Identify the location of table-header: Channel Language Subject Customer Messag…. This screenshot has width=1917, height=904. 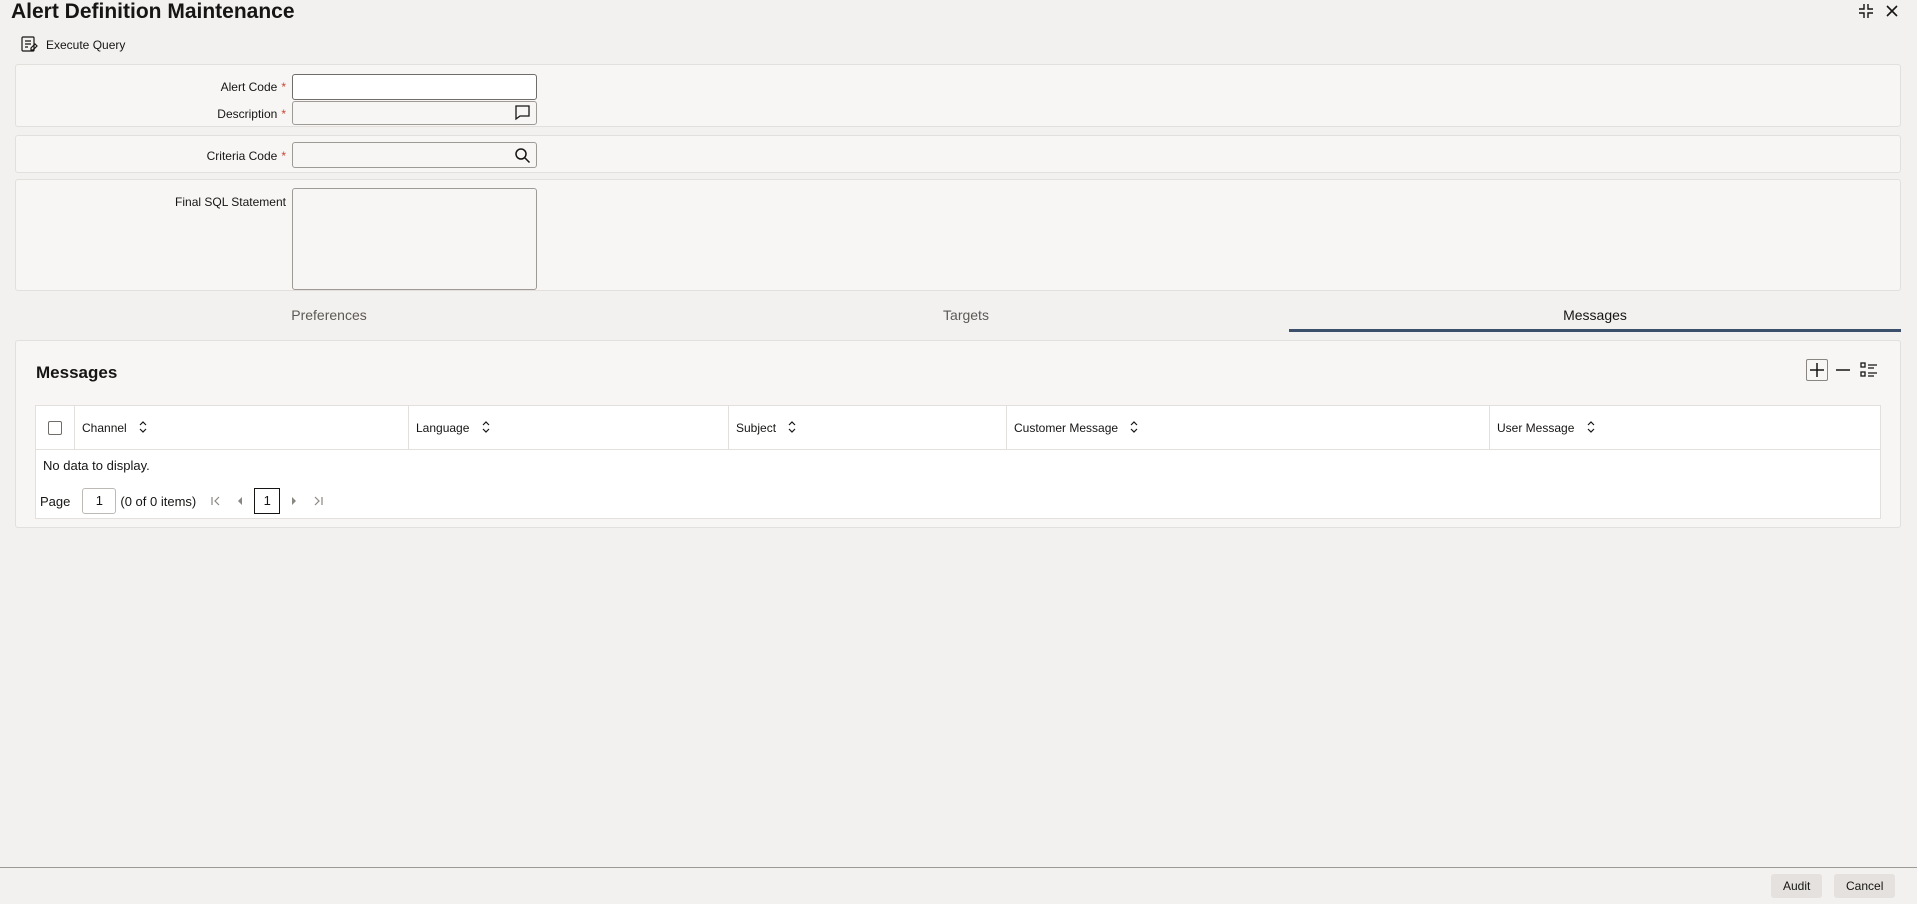
(958, 428).